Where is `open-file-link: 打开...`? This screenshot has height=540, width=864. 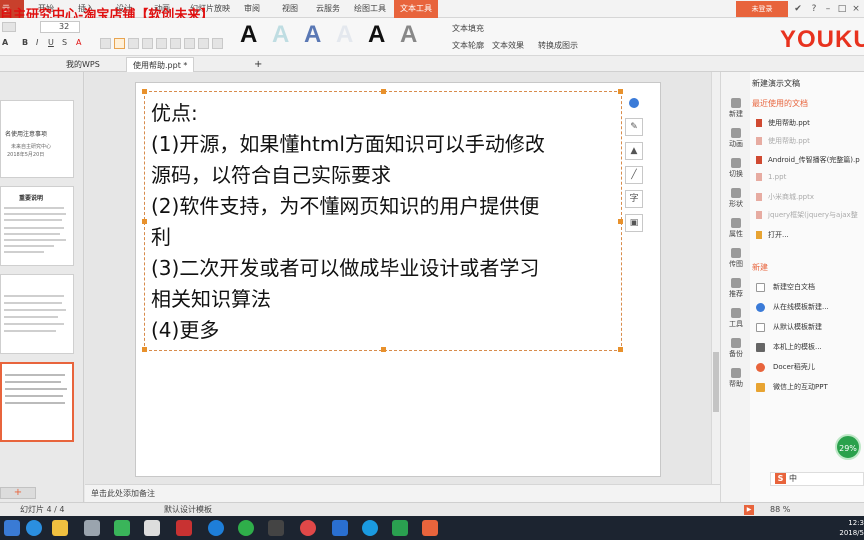
open-file-link: 打开... is located at coordinates (810, 235).